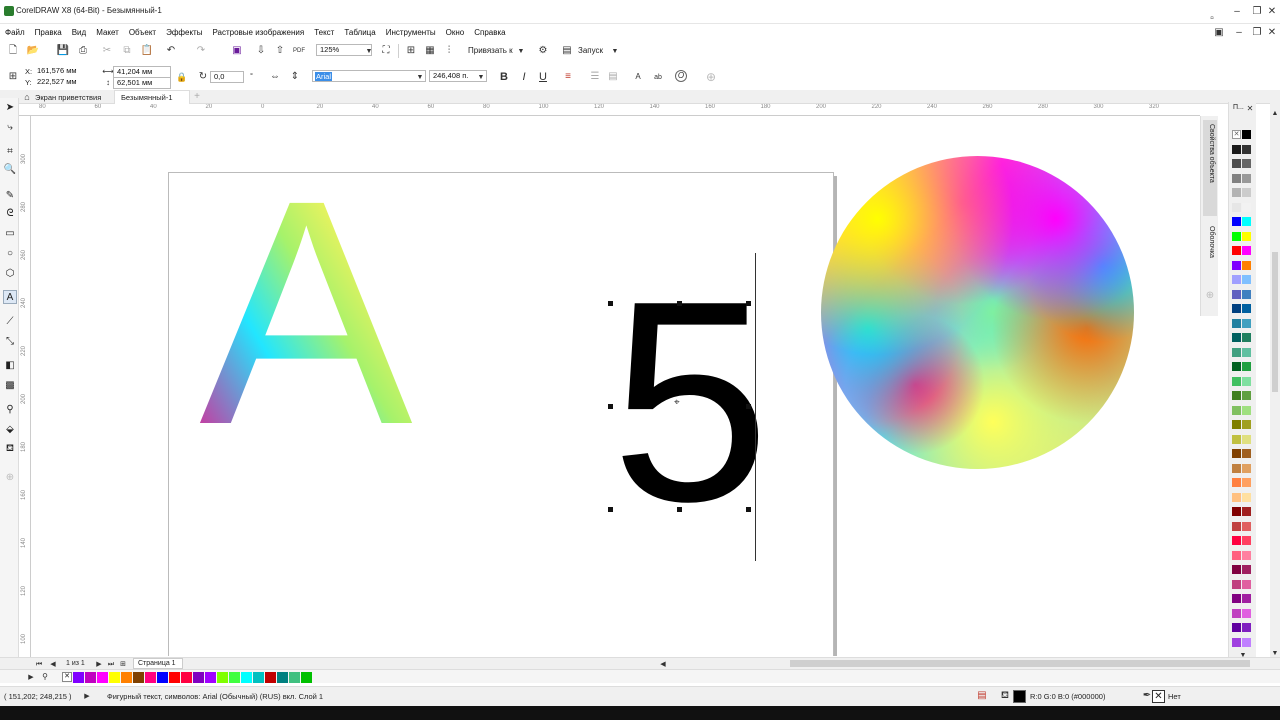  Describe the element at coordinates (107, 51) in the screenshot. I see `cut-icon: ✂` at that location.